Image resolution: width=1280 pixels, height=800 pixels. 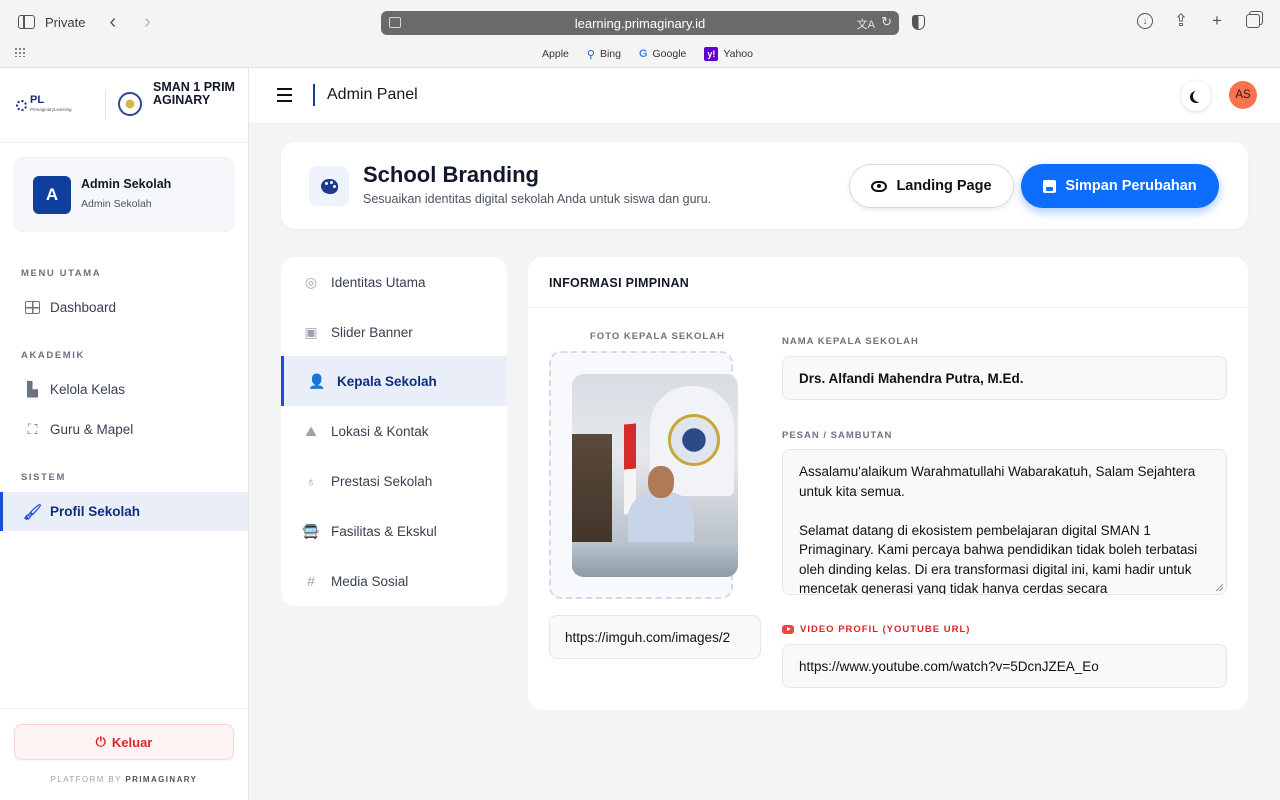 I want to click on principal-name-input: Drs. Alfandi Mahendra Putra, M.Ed., so click(x=1004, y=378).